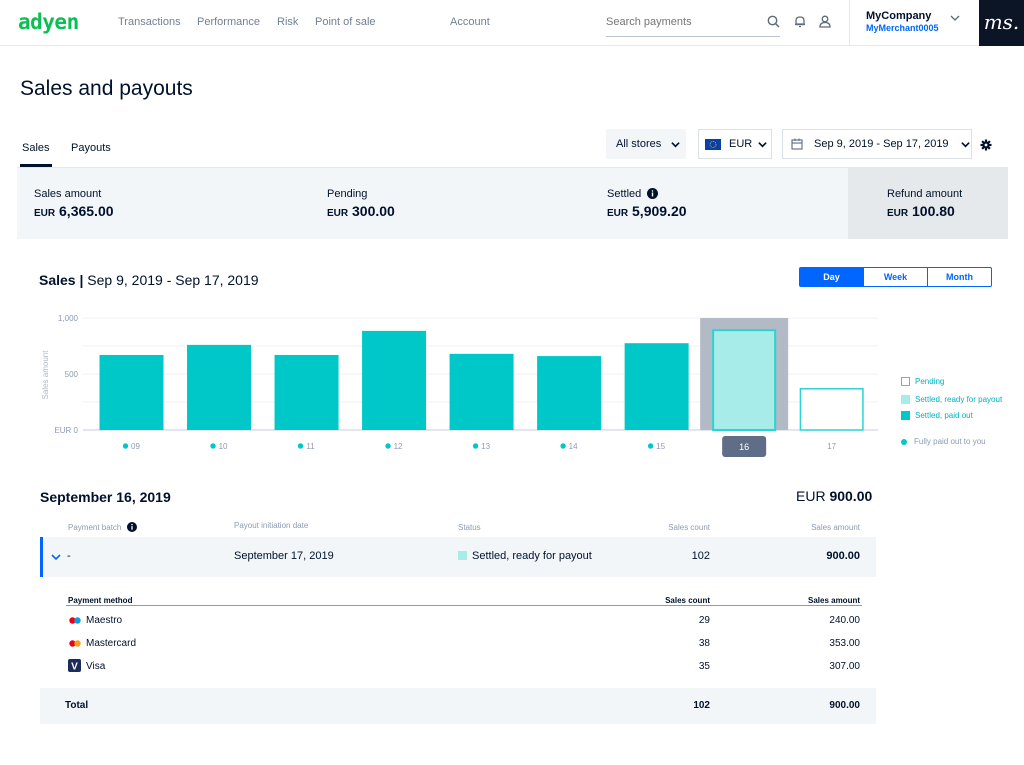 The image size is (1024, 765). I want to click on search-icon, so click(773, 21).